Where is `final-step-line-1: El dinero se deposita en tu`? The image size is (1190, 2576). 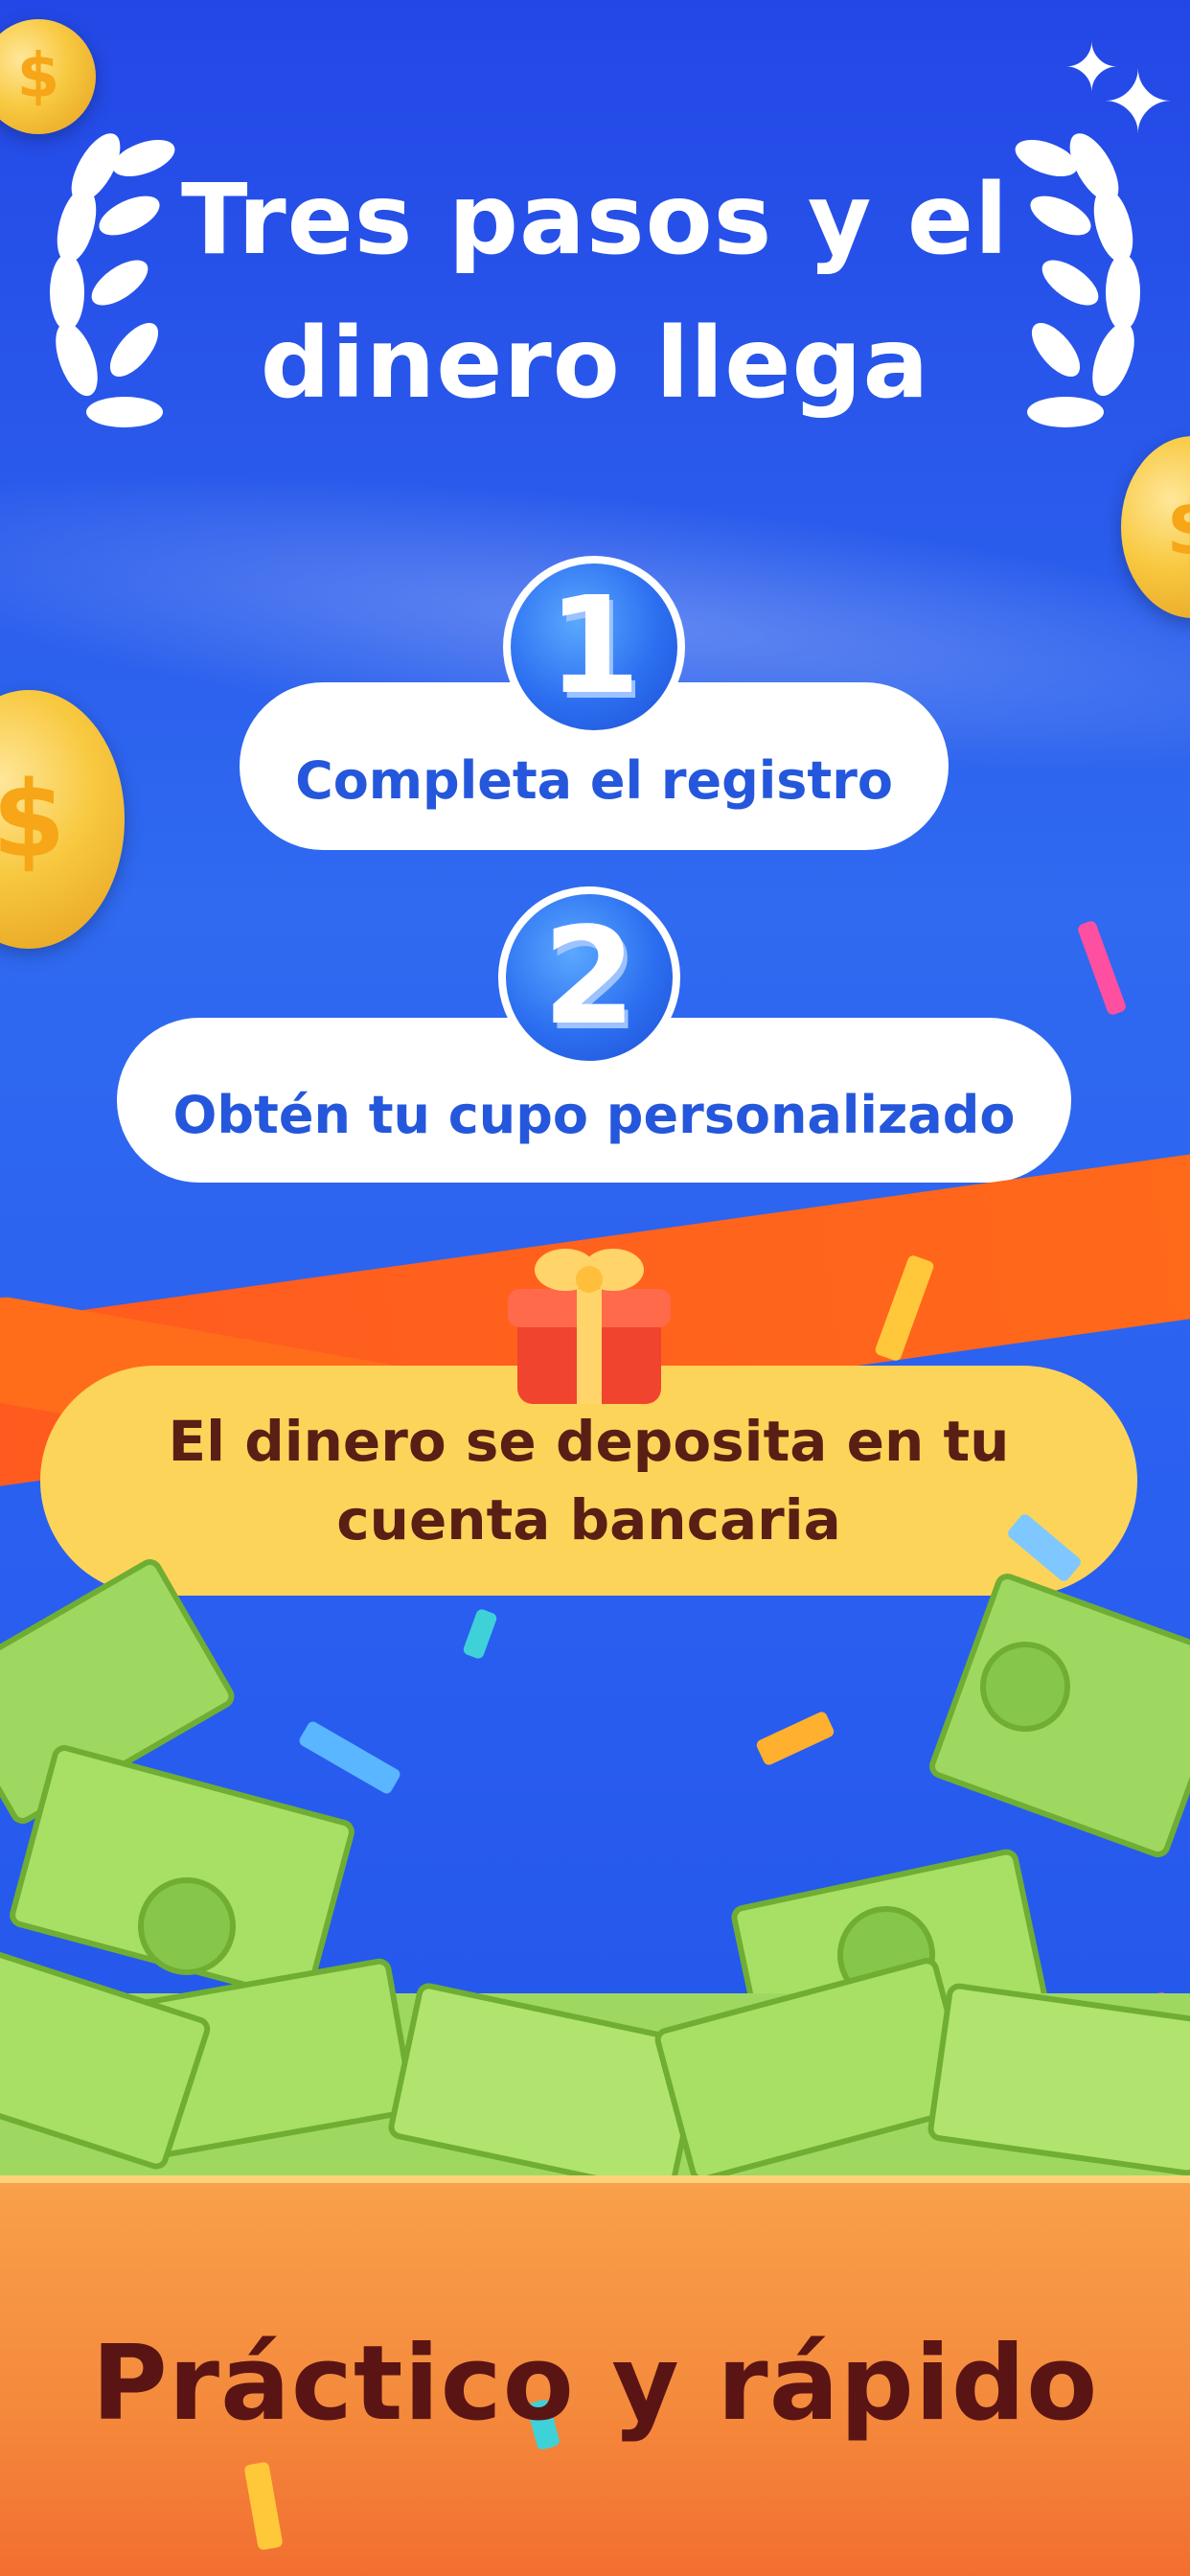
final-step-line-1: El dinero se deposita en tu is located at coordinates (589, 1441).